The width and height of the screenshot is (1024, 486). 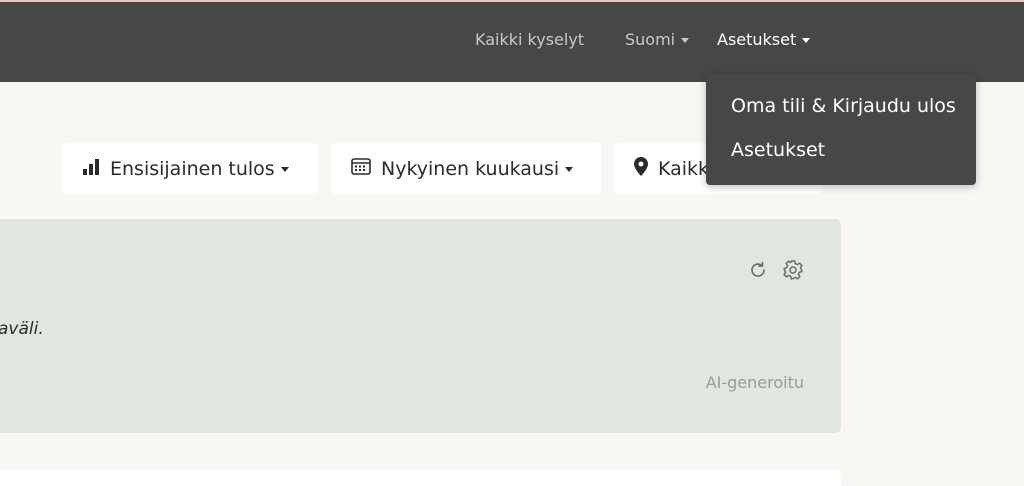 I want to click on map-marker-icon, so click(x=641, y=168).